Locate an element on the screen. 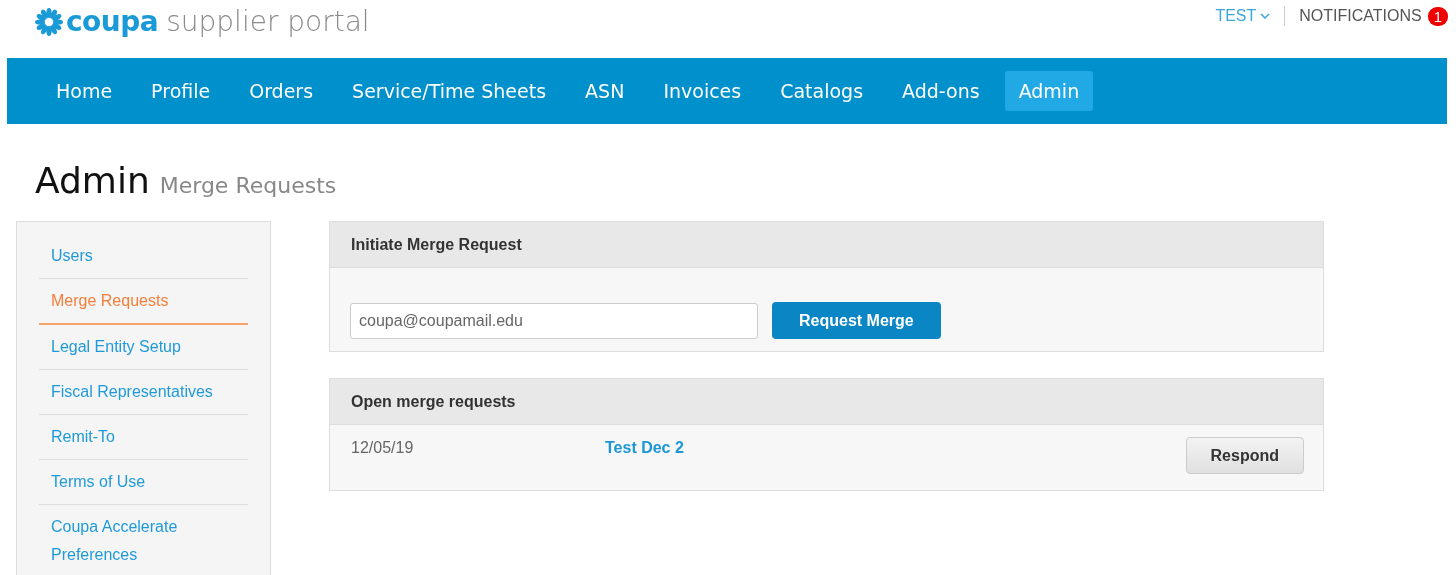 This screenshot has width=1456, height=575. notifications-link: NOTIFICATIONS is located at coordinates (1360, 16).